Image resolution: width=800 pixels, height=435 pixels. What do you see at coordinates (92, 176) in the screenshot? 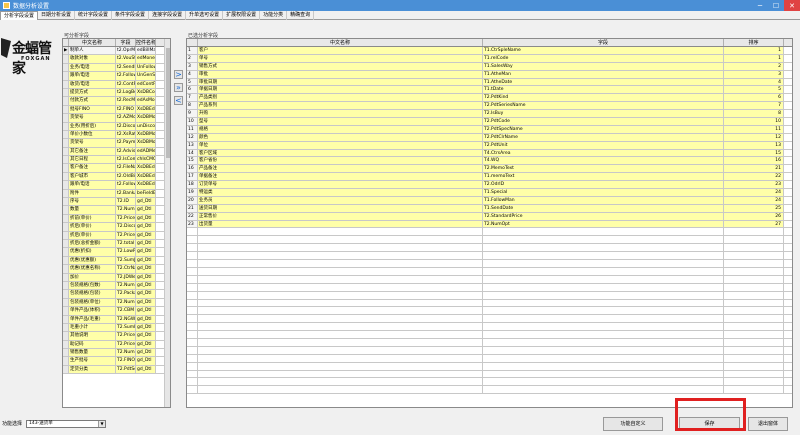
I see `cell-cname: 客户城市` at bounding box center [92, 176].